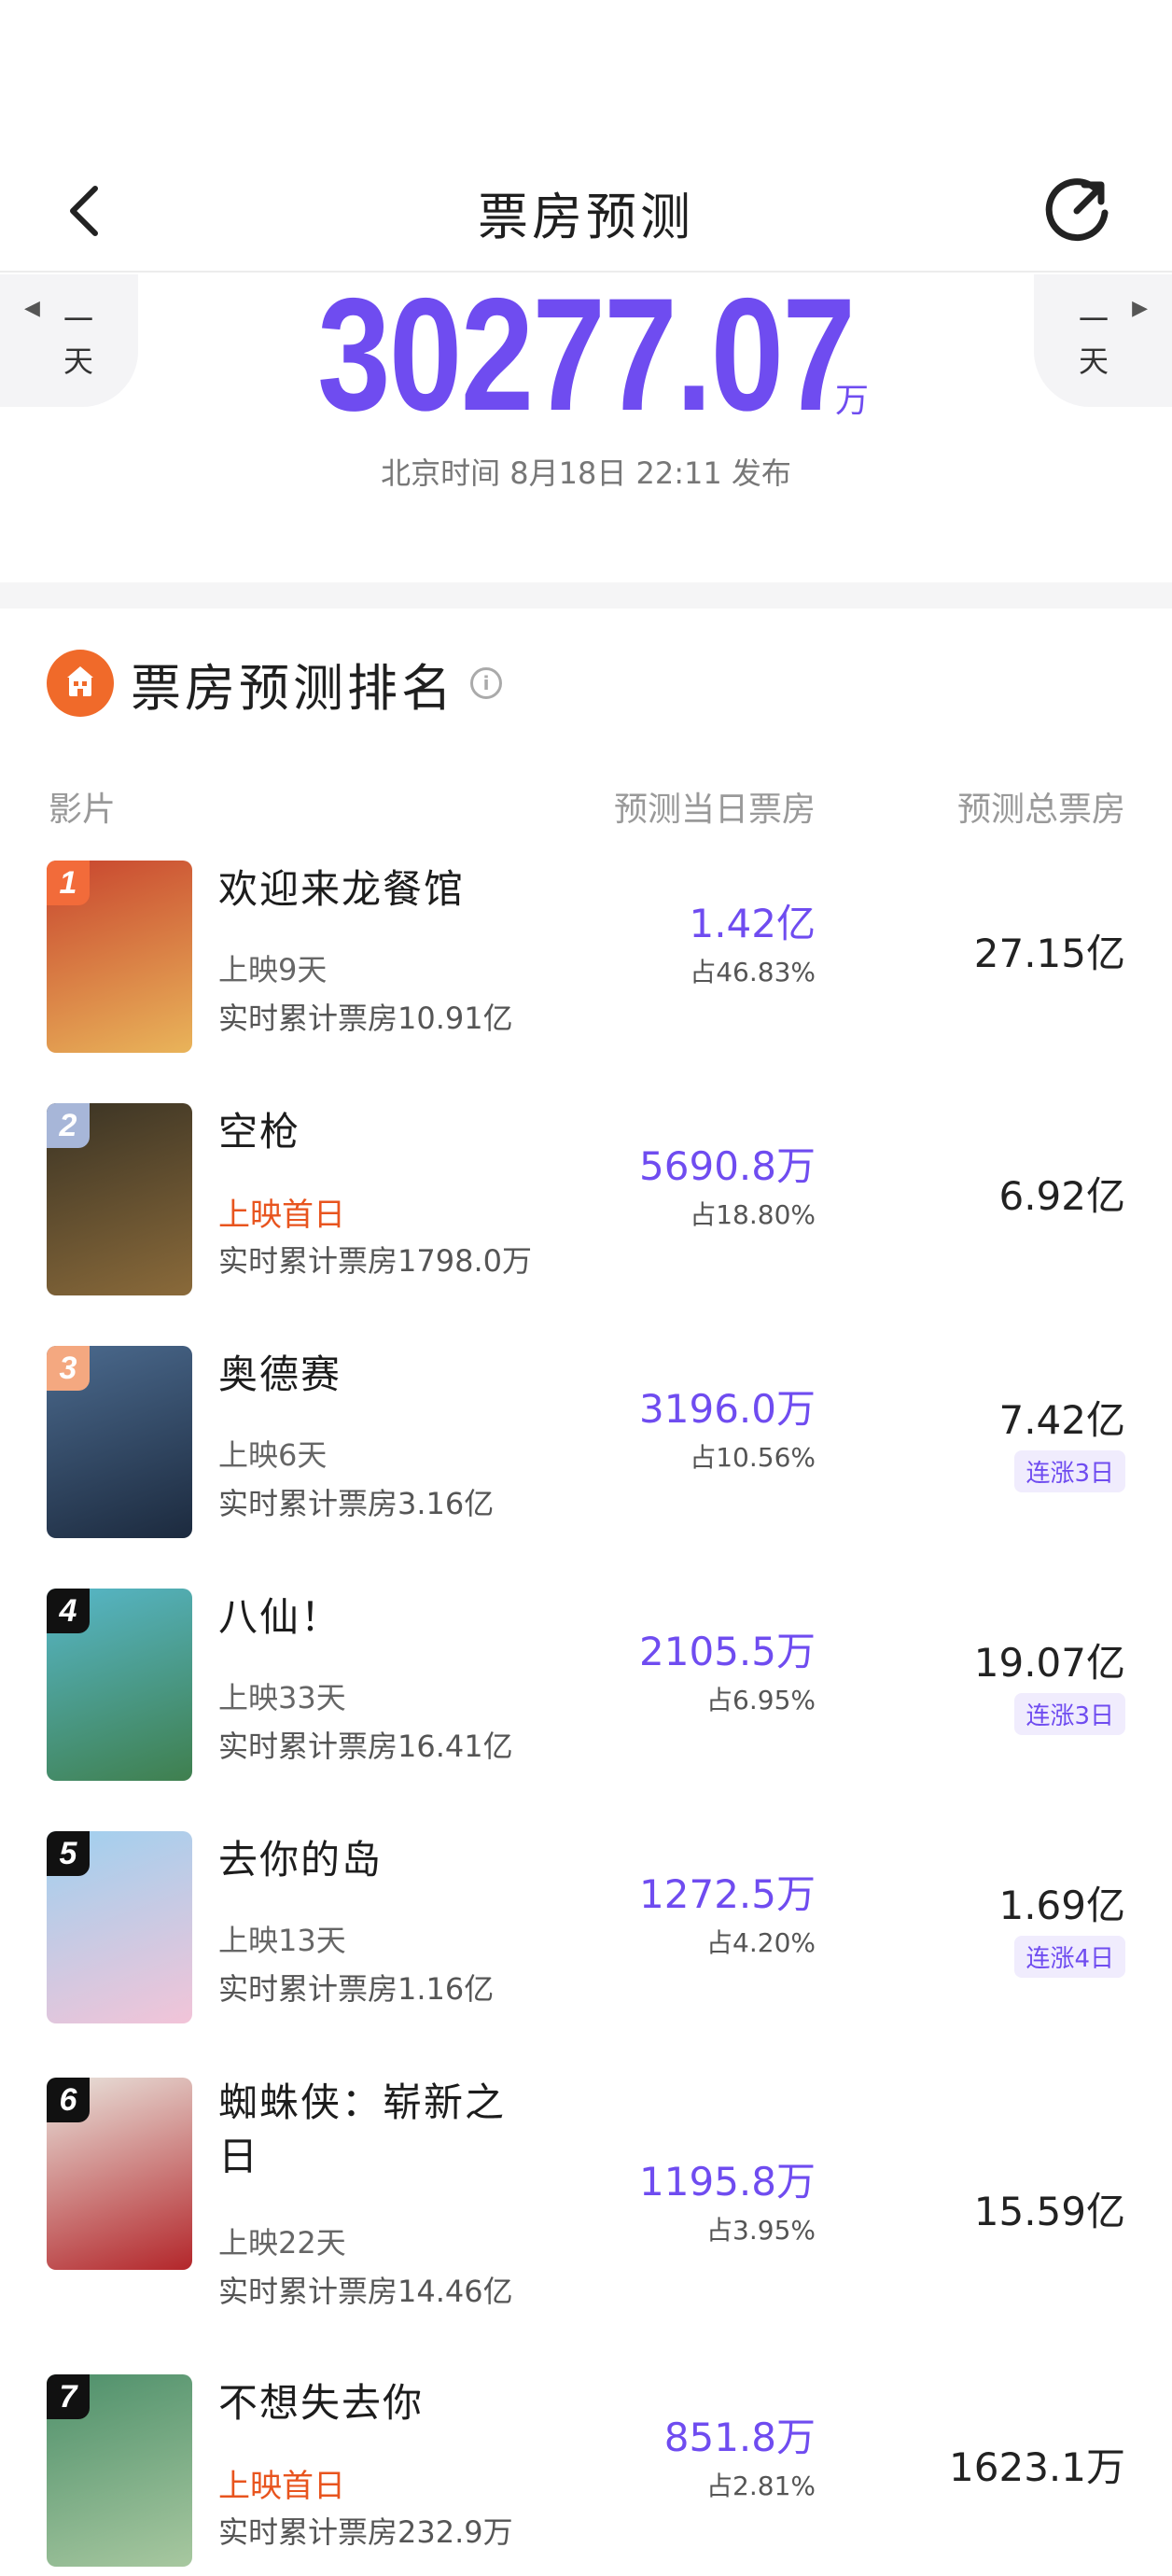  What do you see at coordinates (1061, 1196) in the screenshot?
I see `total-forecast: 6.92亿` at bounding box center [1061, 1196].